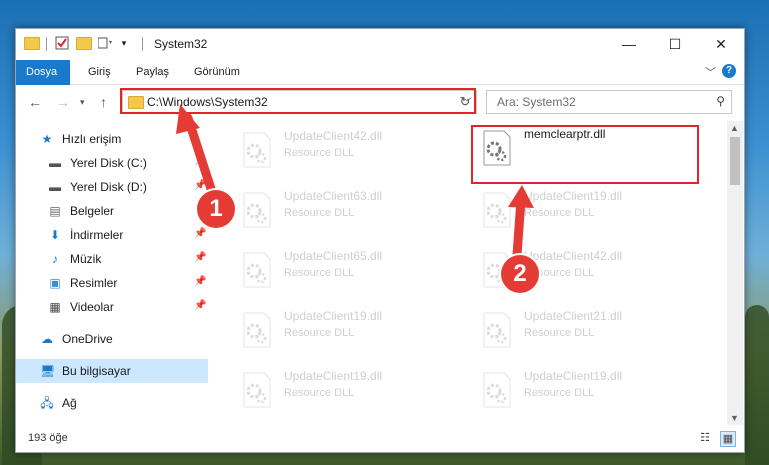 This screenshot has height=465, width=769. Describe the element at coordinates (521, 196) in the screenshot. I see `arrow-2-head` at that location.